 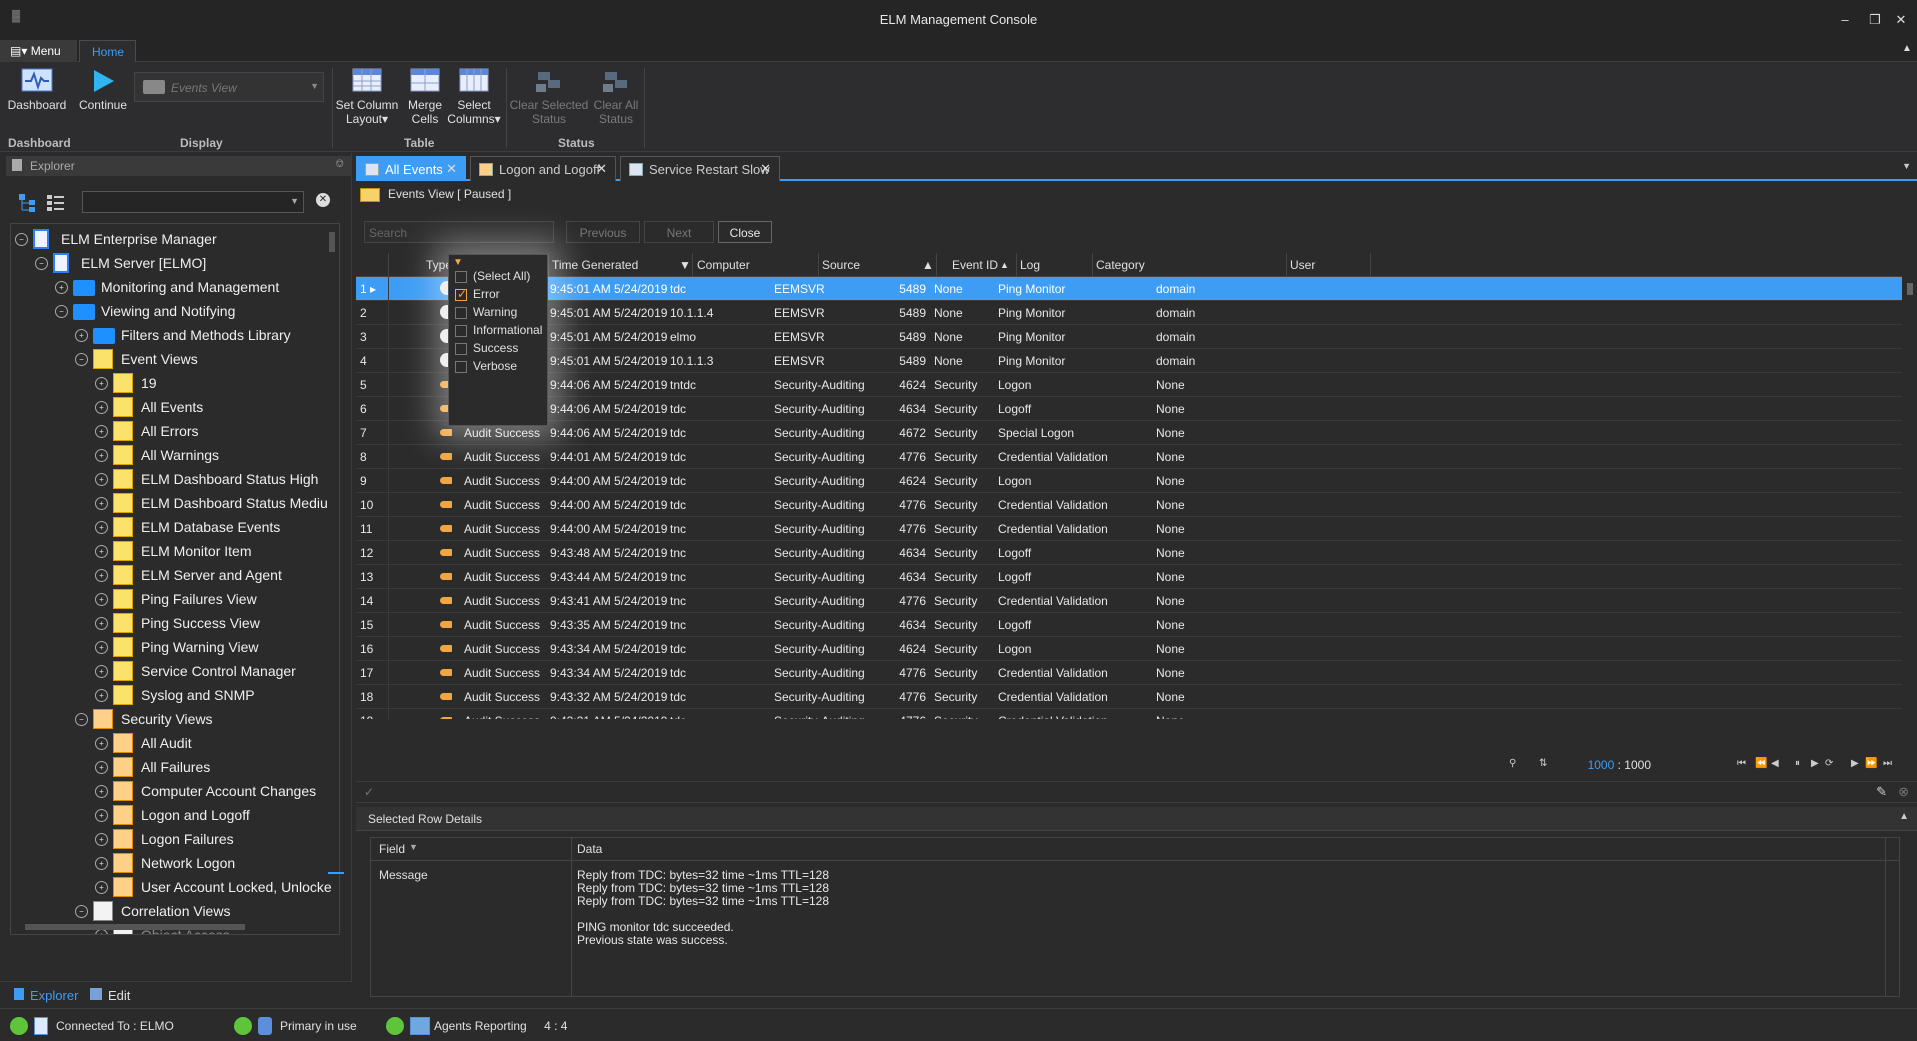 I want to click on previous-button: Previous, so click(x=603, y=232).